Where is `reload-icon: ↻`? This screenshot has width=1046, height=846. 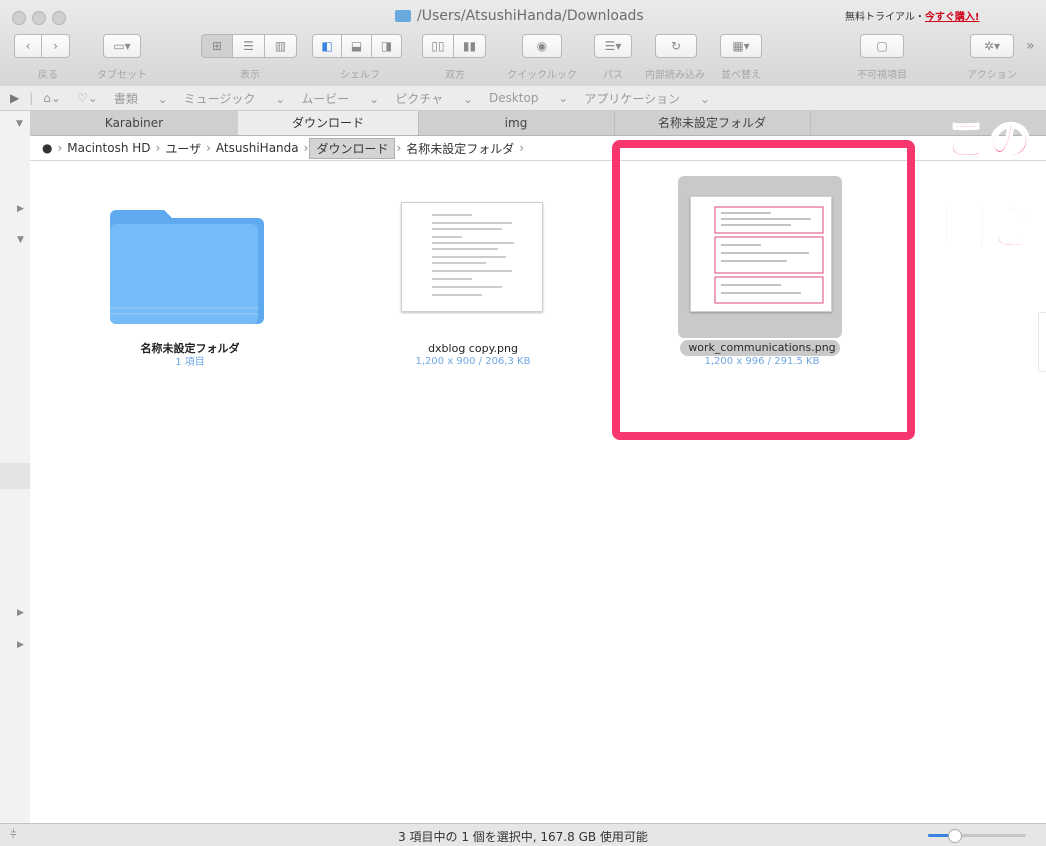 reload-icon: ↻ is located at coordinates (676, 46).